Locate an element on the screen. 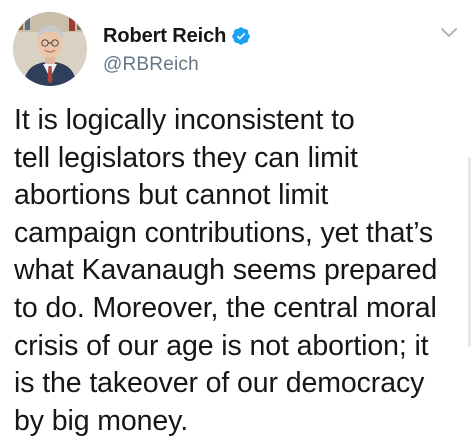 Image resolution: width=474 pixels, height=440 pixels. user-handle: @RBReich is located at coordinates (177, 65).